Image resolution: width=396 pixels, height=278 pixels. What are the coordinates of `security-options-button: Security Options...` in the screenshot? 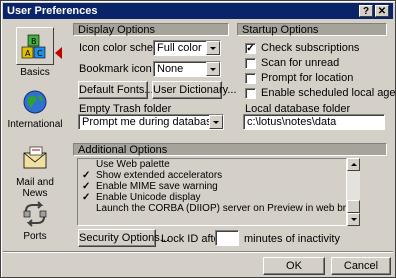 It's located at (123, 238).